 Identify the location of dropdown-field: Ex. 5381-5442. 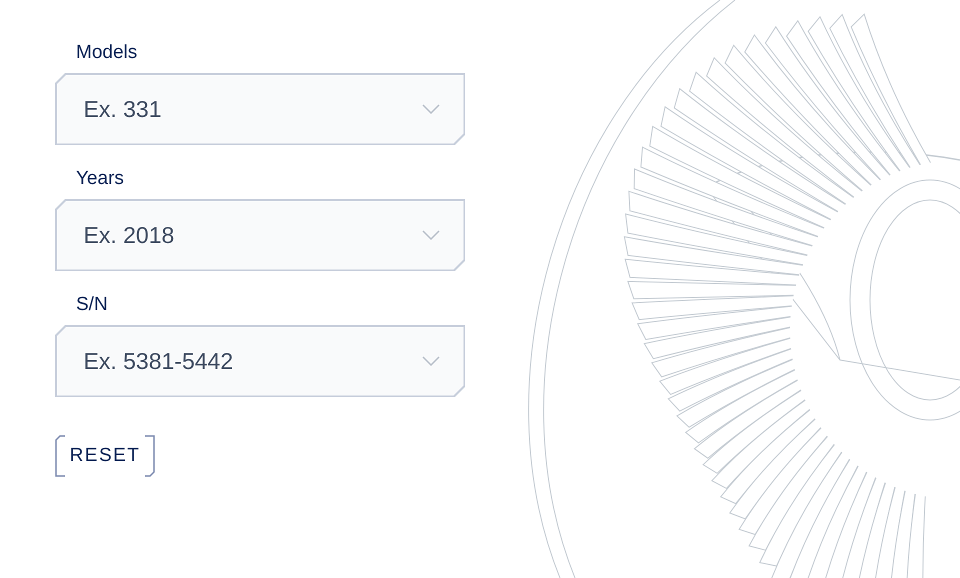
(260, 361).